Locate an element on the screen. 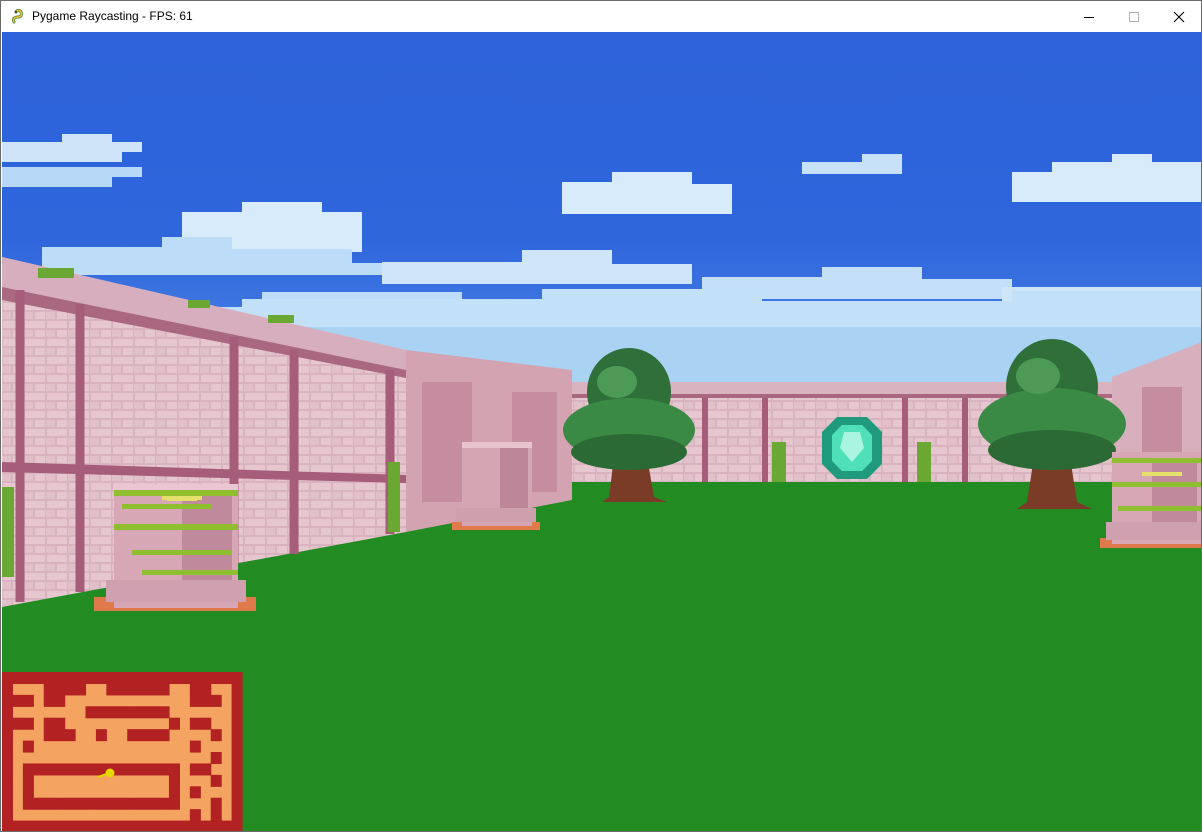 The width and height of the screenshot is (1202, 832). vine-stone-pillar-right is located at coordinates (1150, 500).